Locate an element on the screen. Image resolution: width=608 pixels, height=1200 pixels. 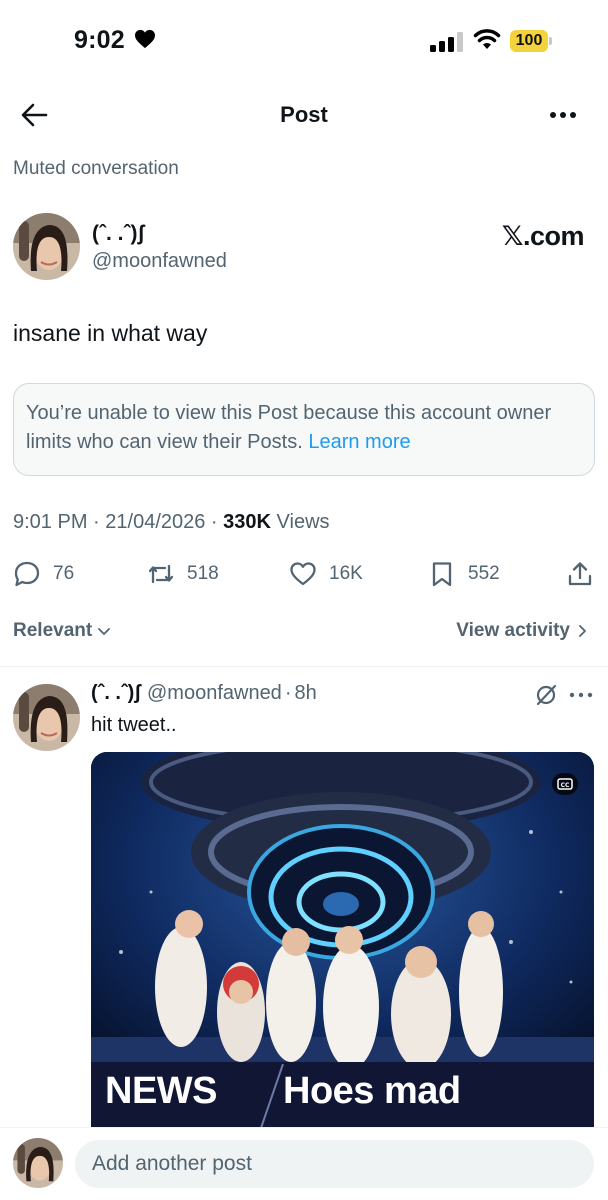
reply-author-handle: @moonfawned is located at coordinates (214, 693).